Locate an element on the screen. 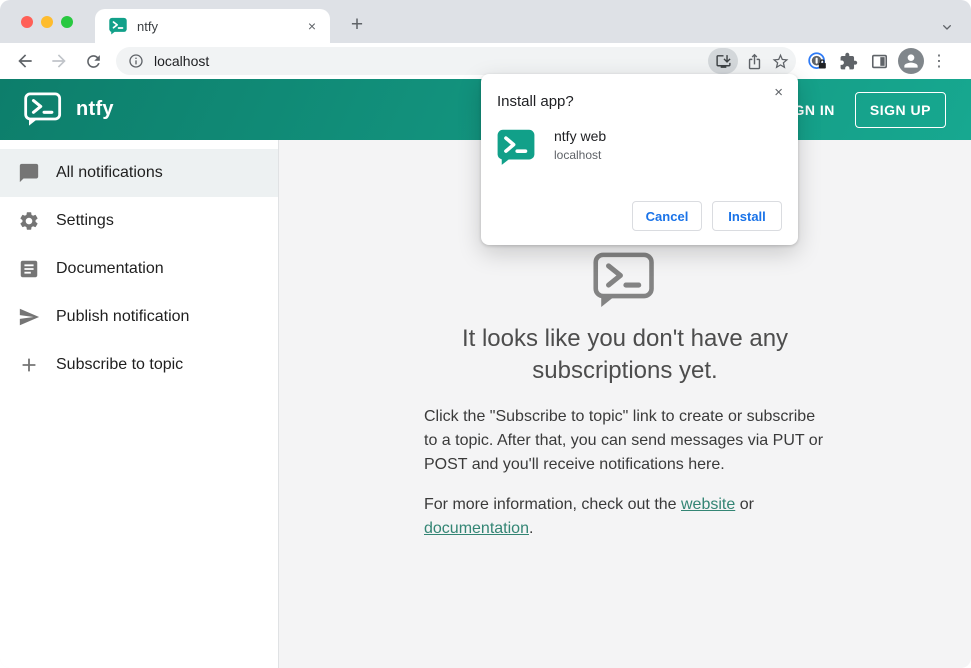  dialog-close-icon: × is located at coordinates (778, 92).